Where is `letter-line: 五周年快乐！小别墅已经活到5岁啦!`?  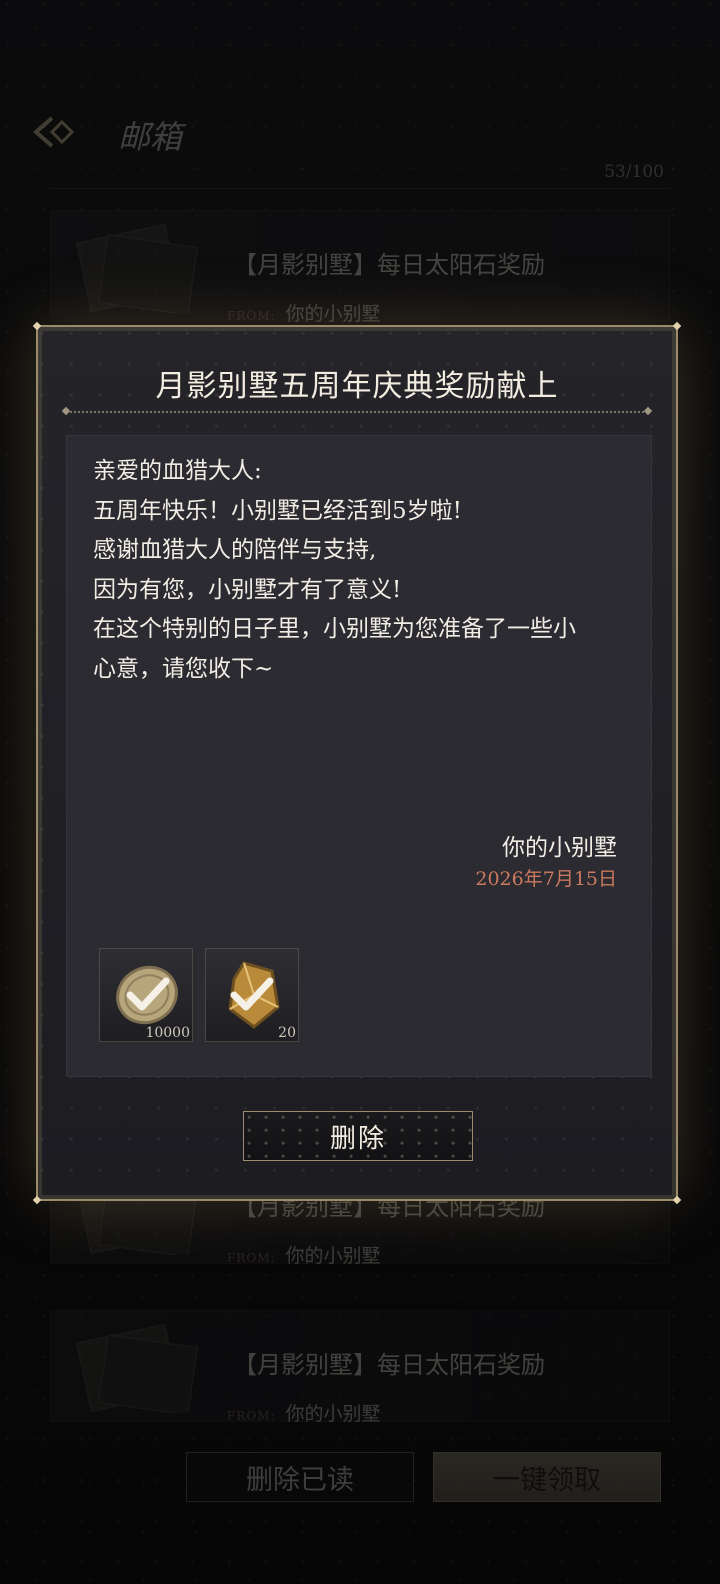
letter-line: 五周年快乐！小别墅已经活到5岁啦! is located at coordinates (277, 510).